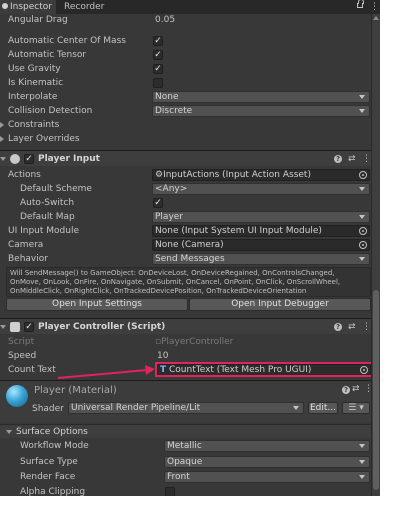 The height and width of the screenshot is (514, 404). What do you see at coordinates (52, 432) in the screenshot?
I see `surface-options-title: Surface Options` at bounding box center [52, 432].